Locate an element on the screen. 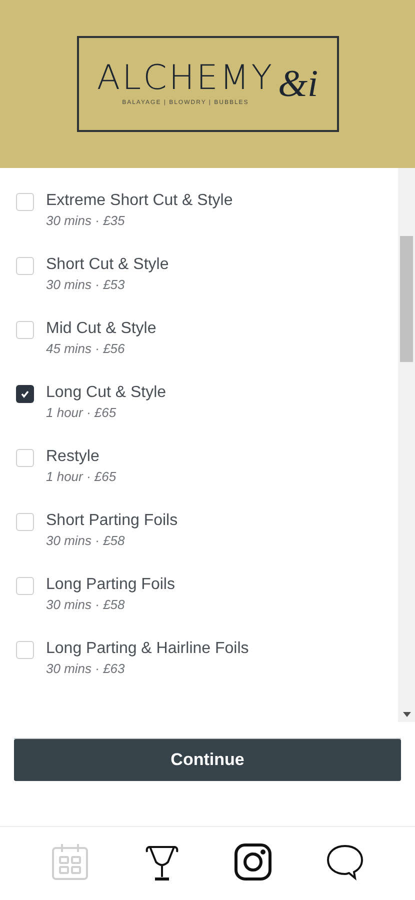 This screenshot has height=900, width=415. logo-wordmark: ALCHEMY is located at coordinates (185, 77).